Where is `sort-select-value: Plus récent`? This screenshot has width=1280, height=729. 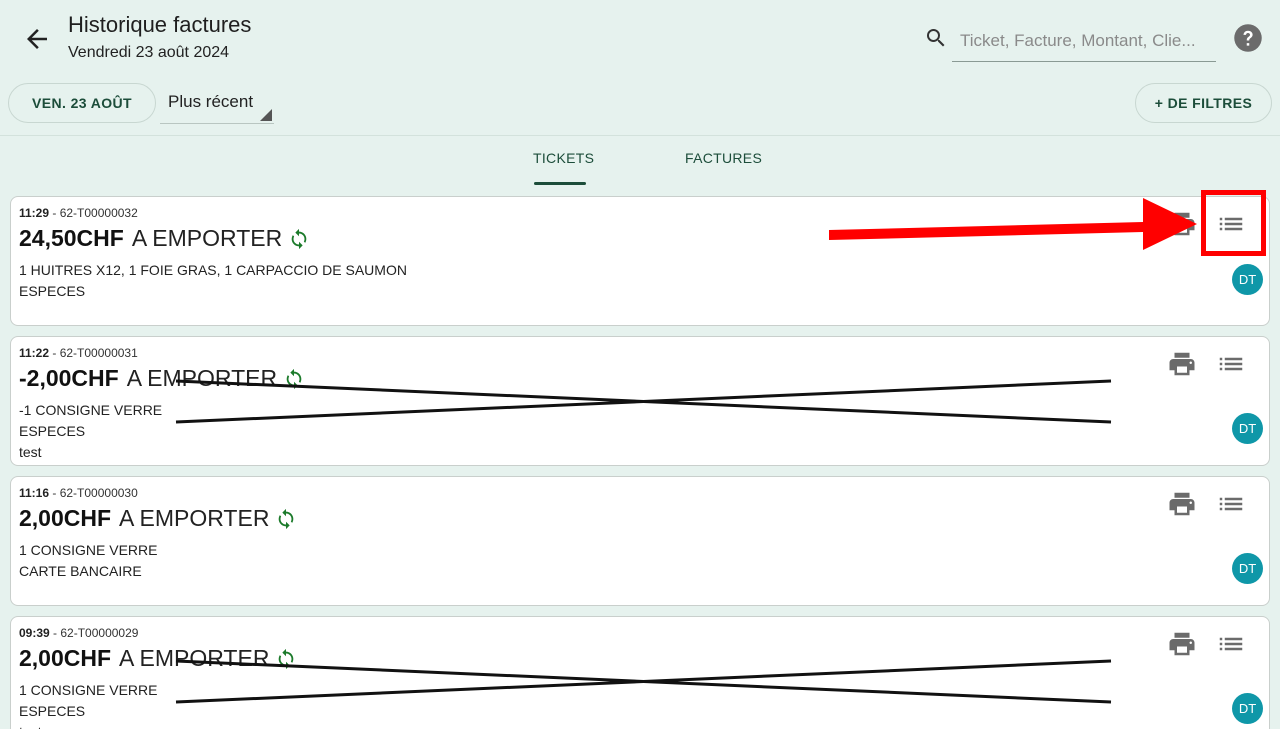 sort-select-value: Plus récent is located at coordinates (211, 101).